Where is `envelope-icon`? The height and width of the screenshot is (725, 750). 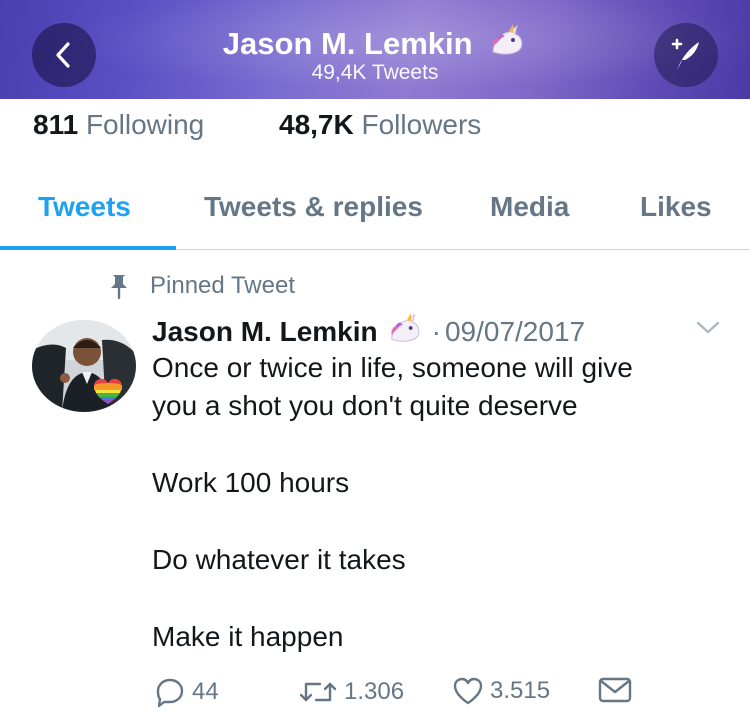
envelope-icon is located at coordinates (615, 690).